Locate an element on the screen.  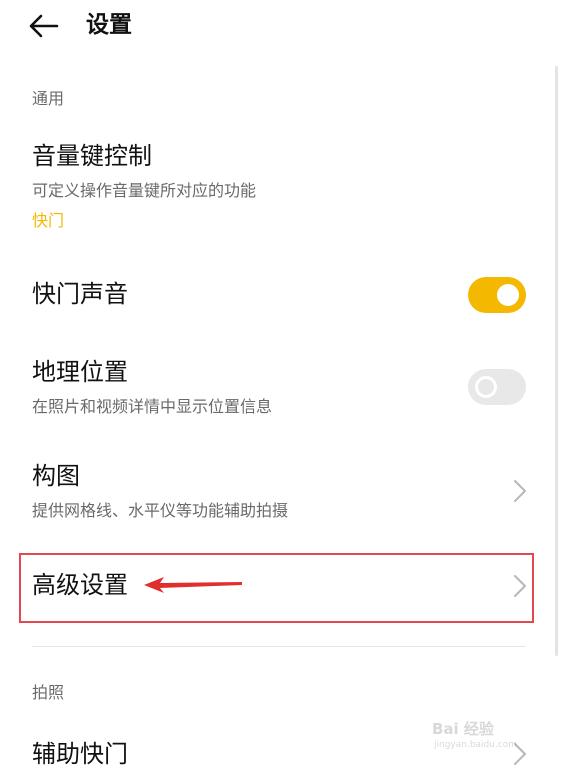
top-bar: 设置 is located at coordinates (281, 26).